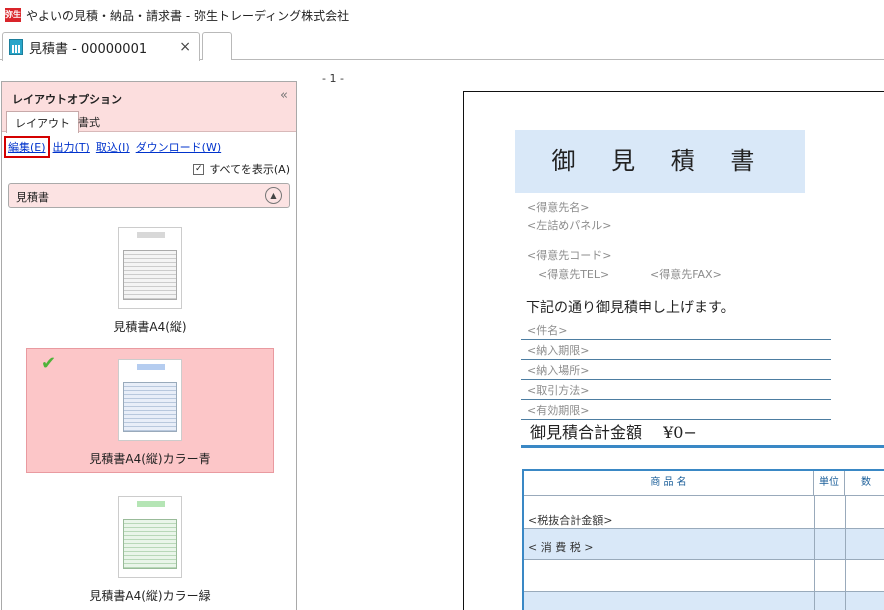 This screenshot has height=610, width=884. Describe the element at coordinates (13, 15) in the screenshot. I see `yayoi-logo-icon: 弥生` at that location.